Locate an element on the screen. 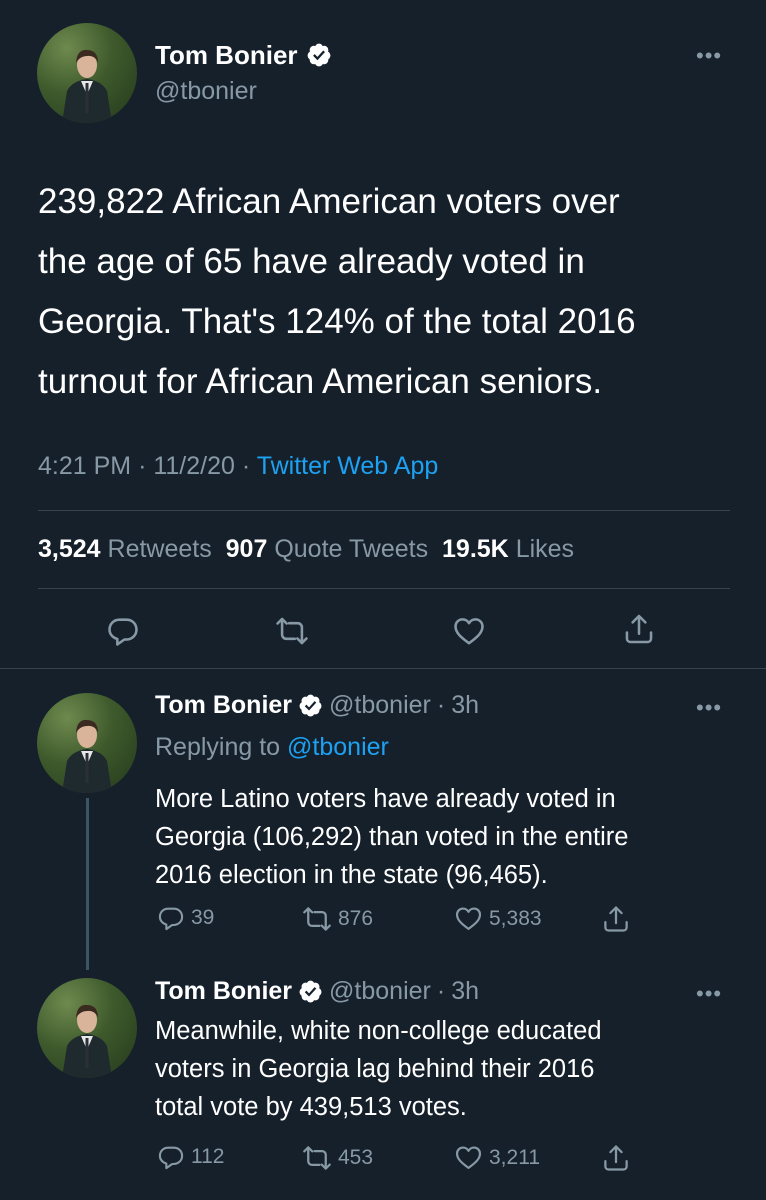  reply-text-line: Meanwhile, white non-college educated is located at coordinates (378, 1031).